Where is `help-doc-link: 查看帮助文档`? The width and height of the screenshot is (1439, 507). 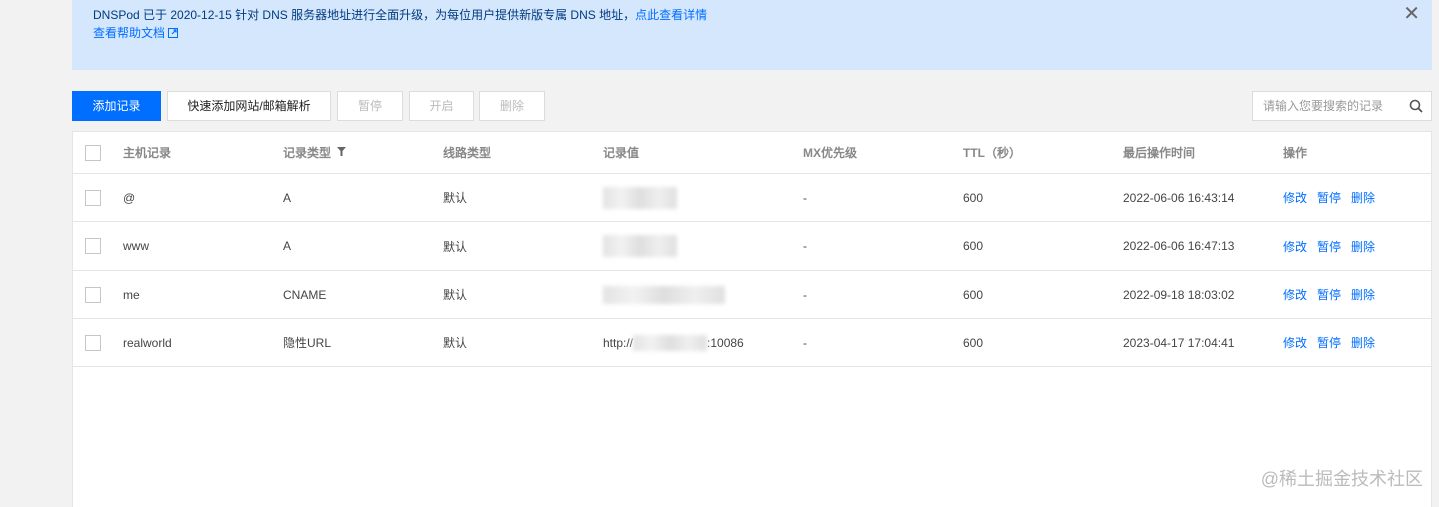 help-doc-link: 查看帮助文档 is located at coordinates (136, 33).